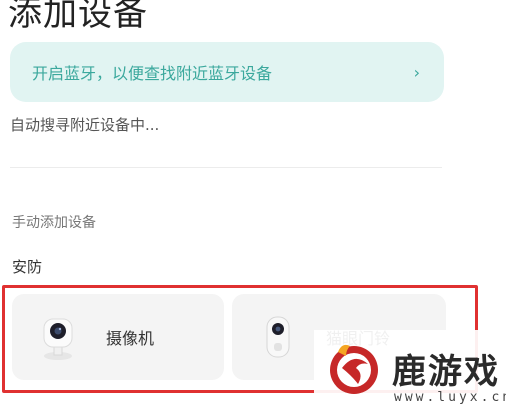  Describe the element at coordinates (416, 72) in the screenshot. I see `chevron-right-icon: ›` at that location.